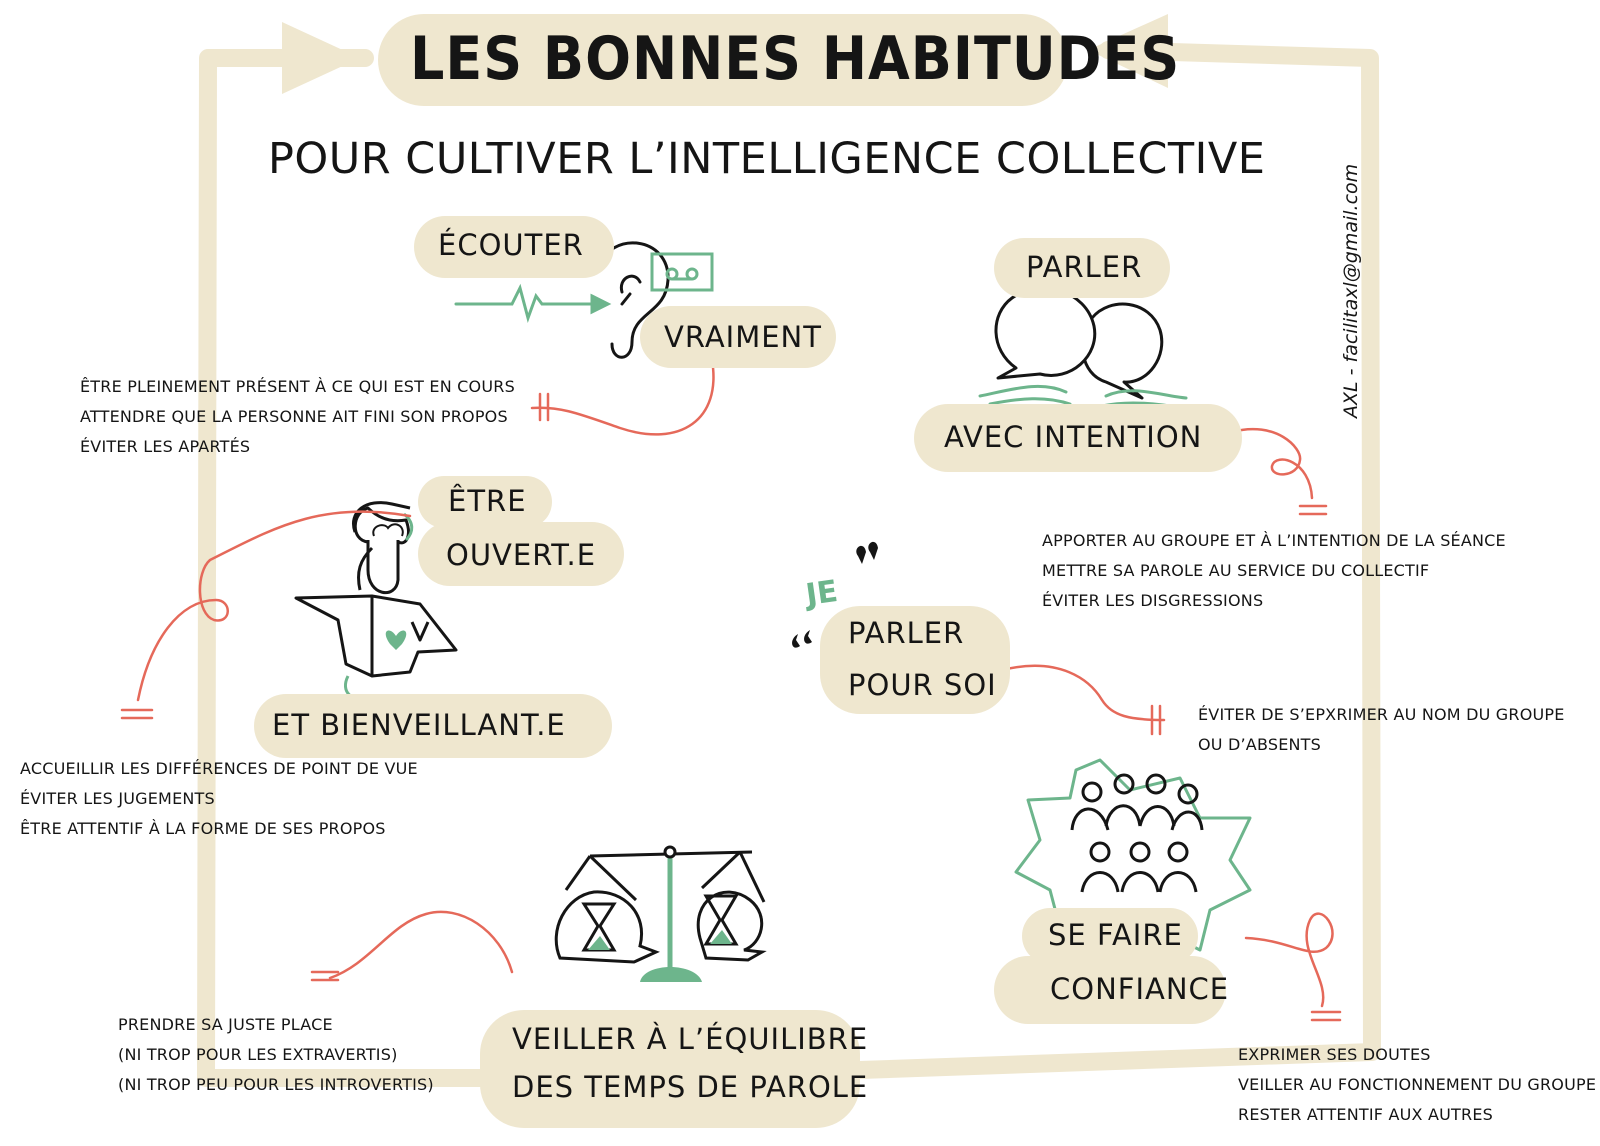 This screenshot has width=1600, height=1146. I want to click on pour-soi-label1: PARLER, so click(906, 633).